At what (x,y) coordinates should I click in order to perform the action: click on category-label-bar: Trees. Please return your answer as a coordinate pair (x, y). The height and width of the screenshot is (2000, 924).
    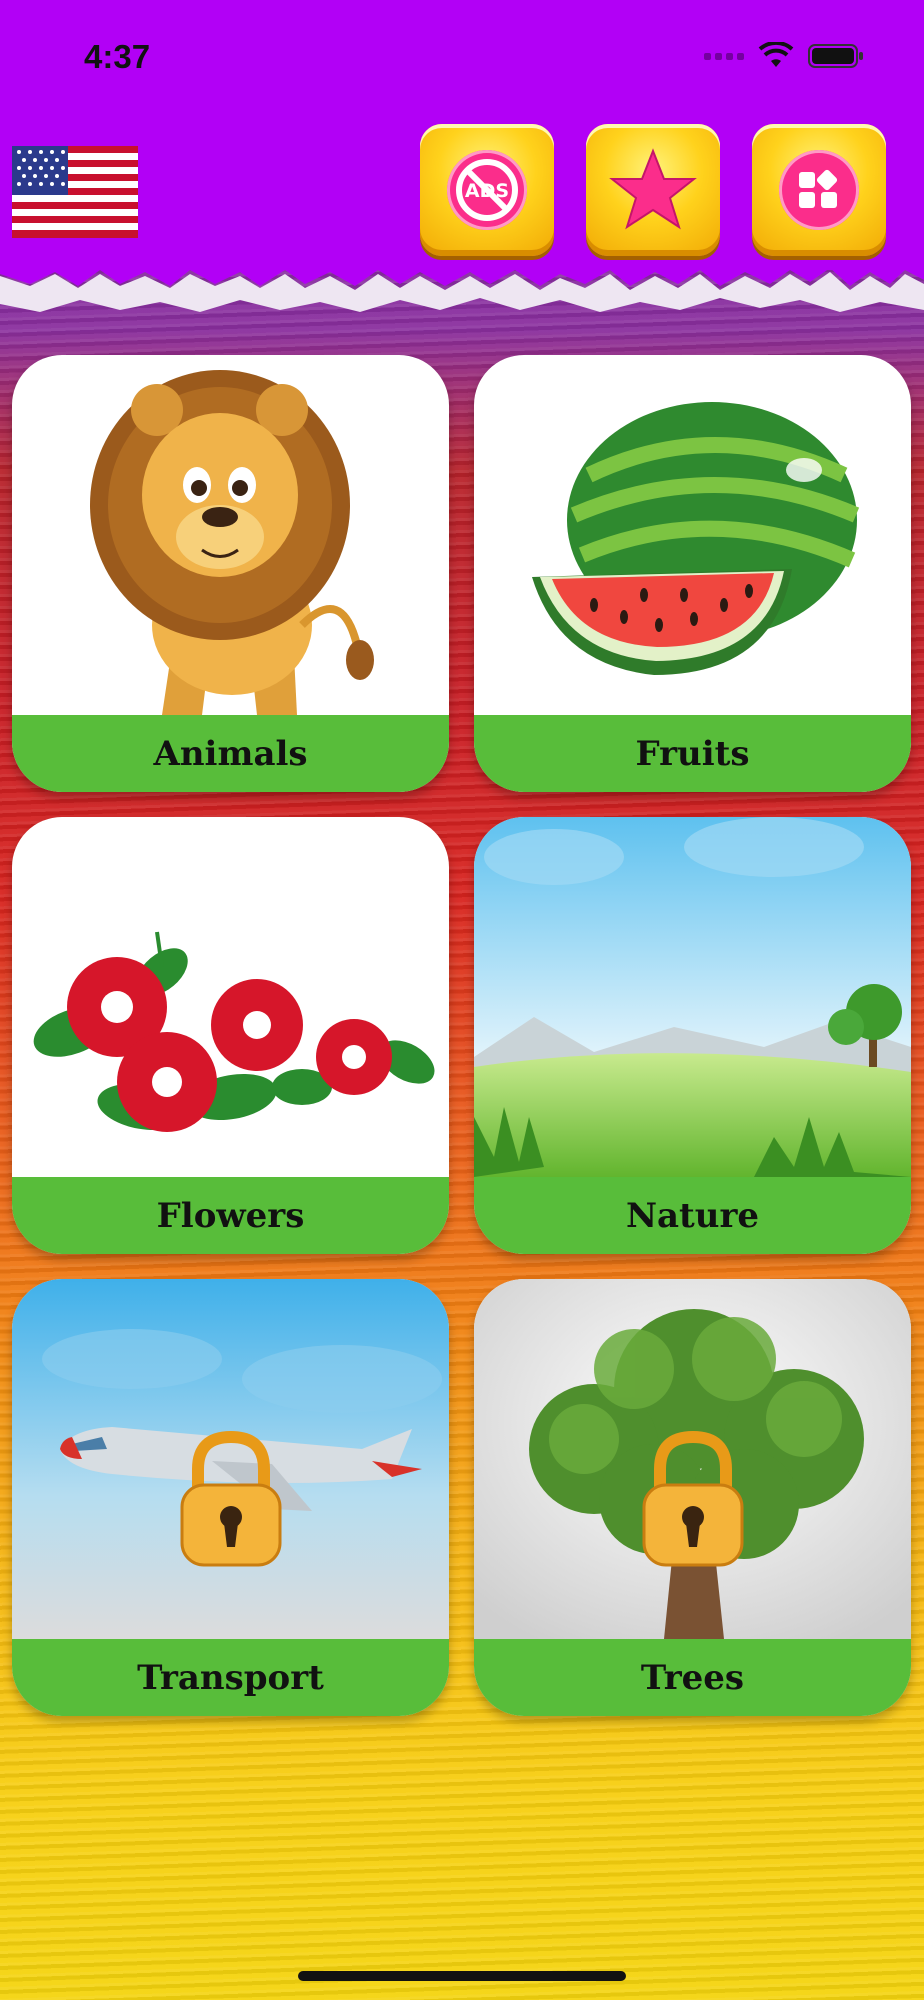
    Looking at the image, I should click on (692, 1677).